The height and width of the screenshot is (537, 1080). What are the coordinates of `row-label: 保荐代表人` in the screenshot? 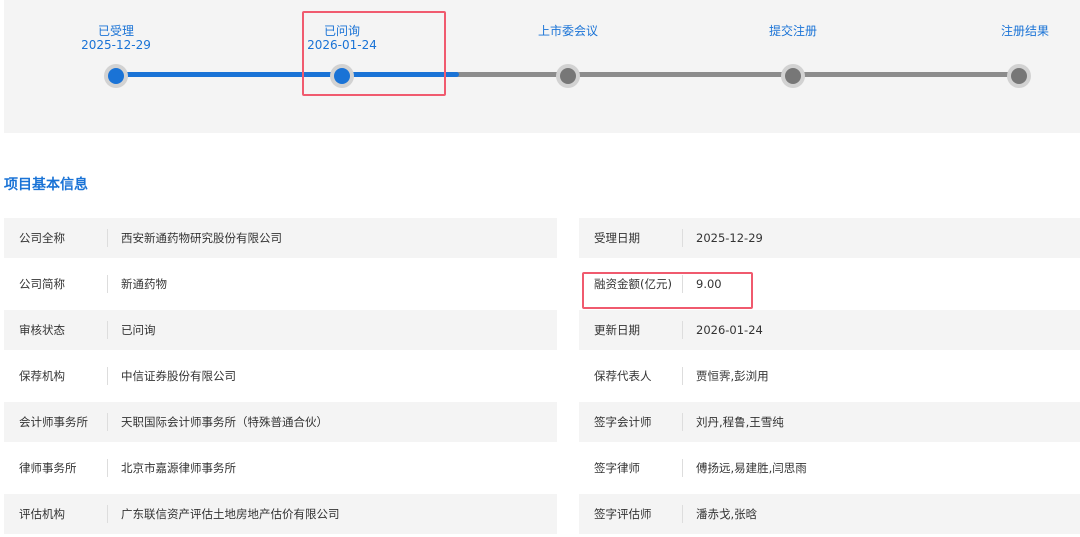 It's located at (623, 376).